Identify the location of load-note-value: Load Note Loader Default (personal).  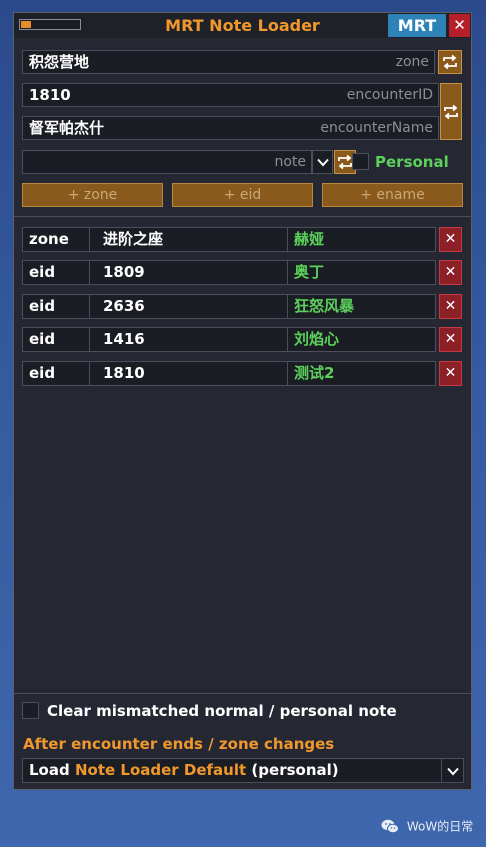
(184, 770).